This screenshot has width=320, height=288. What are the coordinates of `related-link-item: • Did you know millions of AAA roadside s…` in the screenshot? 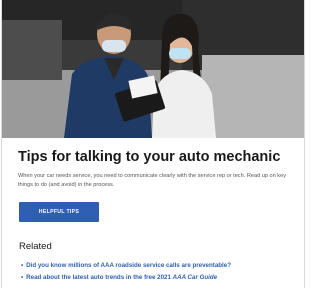 It's located at (126, 266).